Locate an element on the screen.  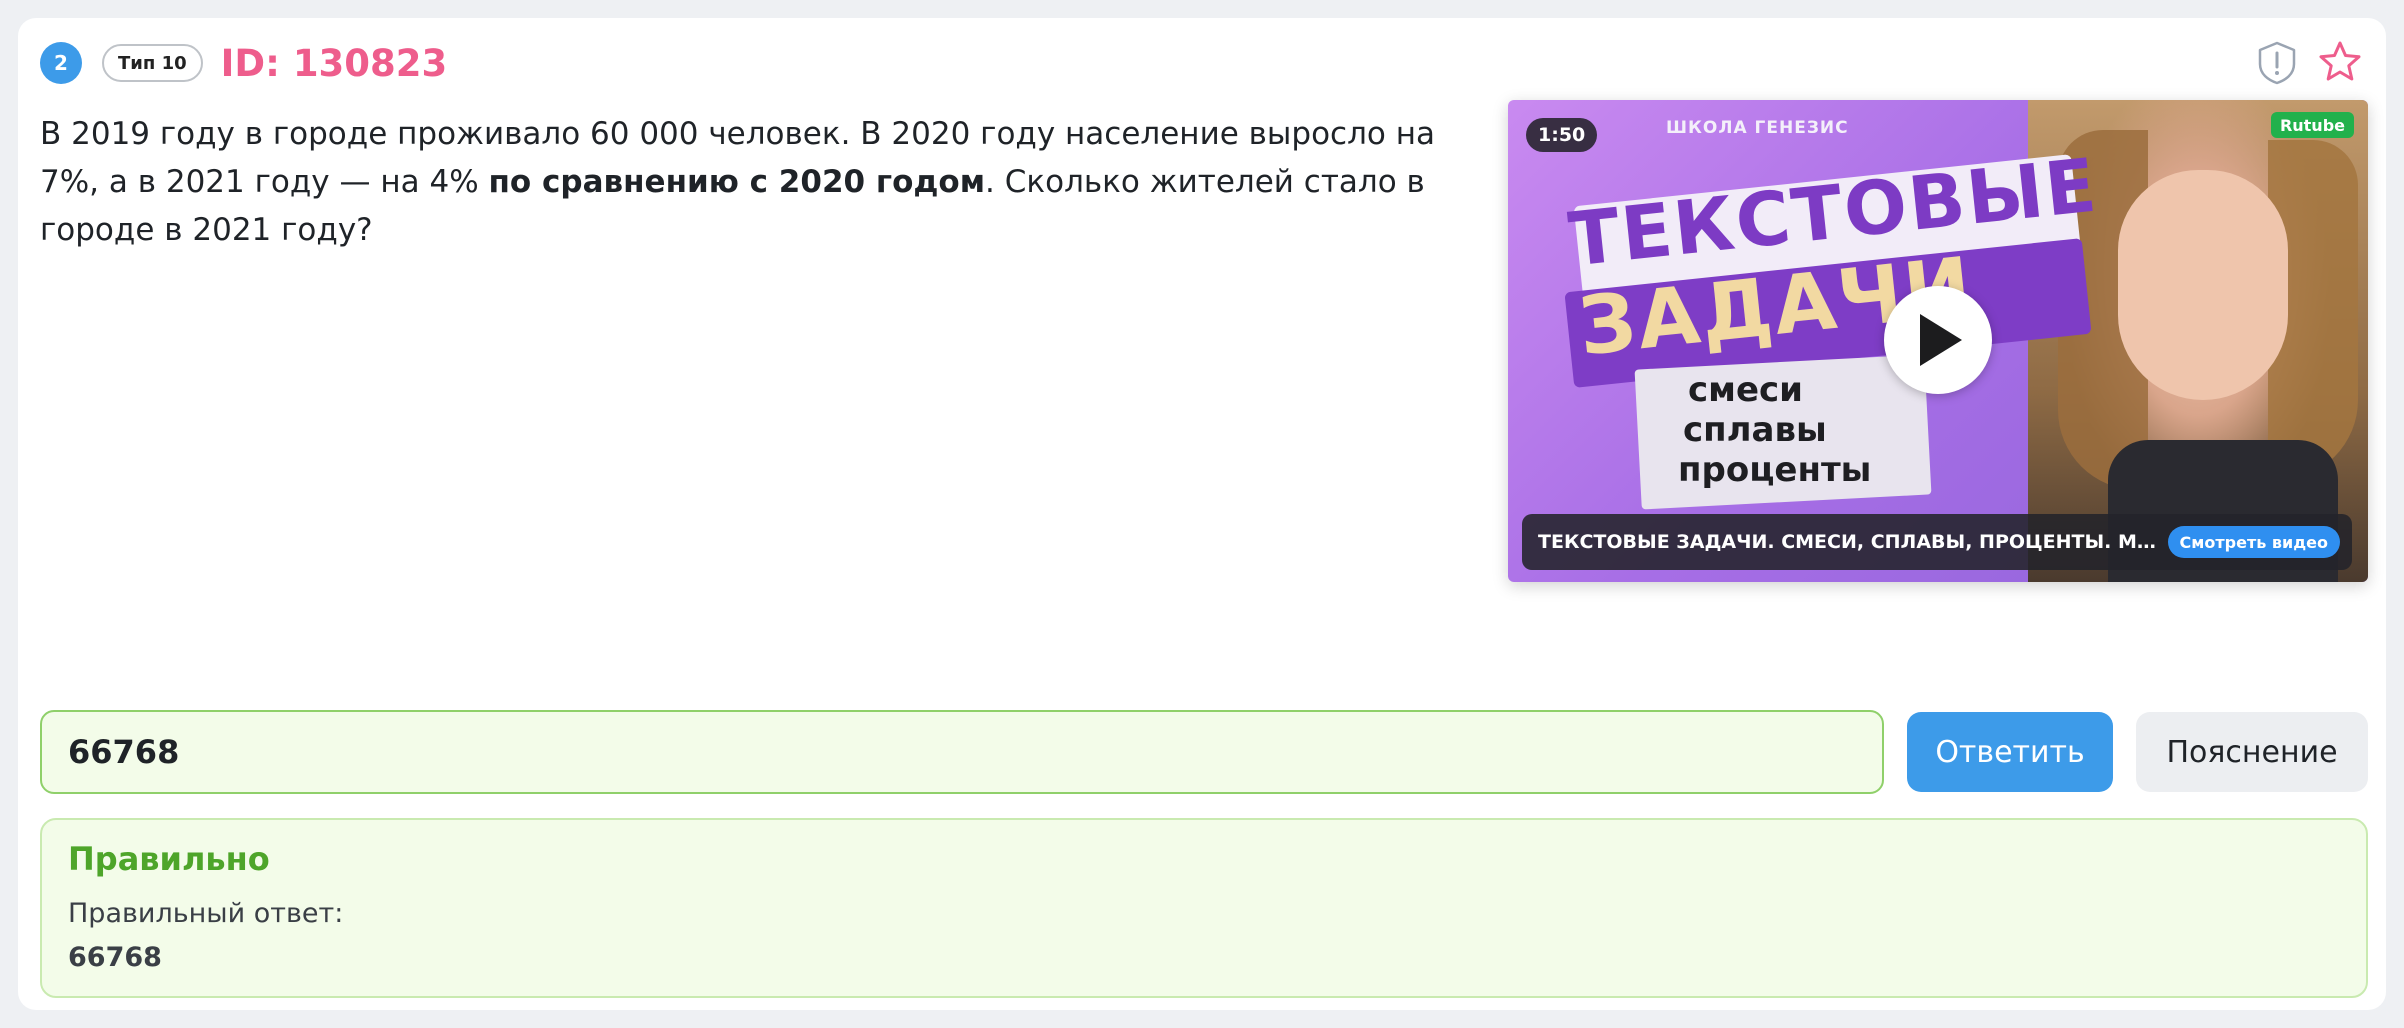
play-icon is located at coordinates (1941, 340).